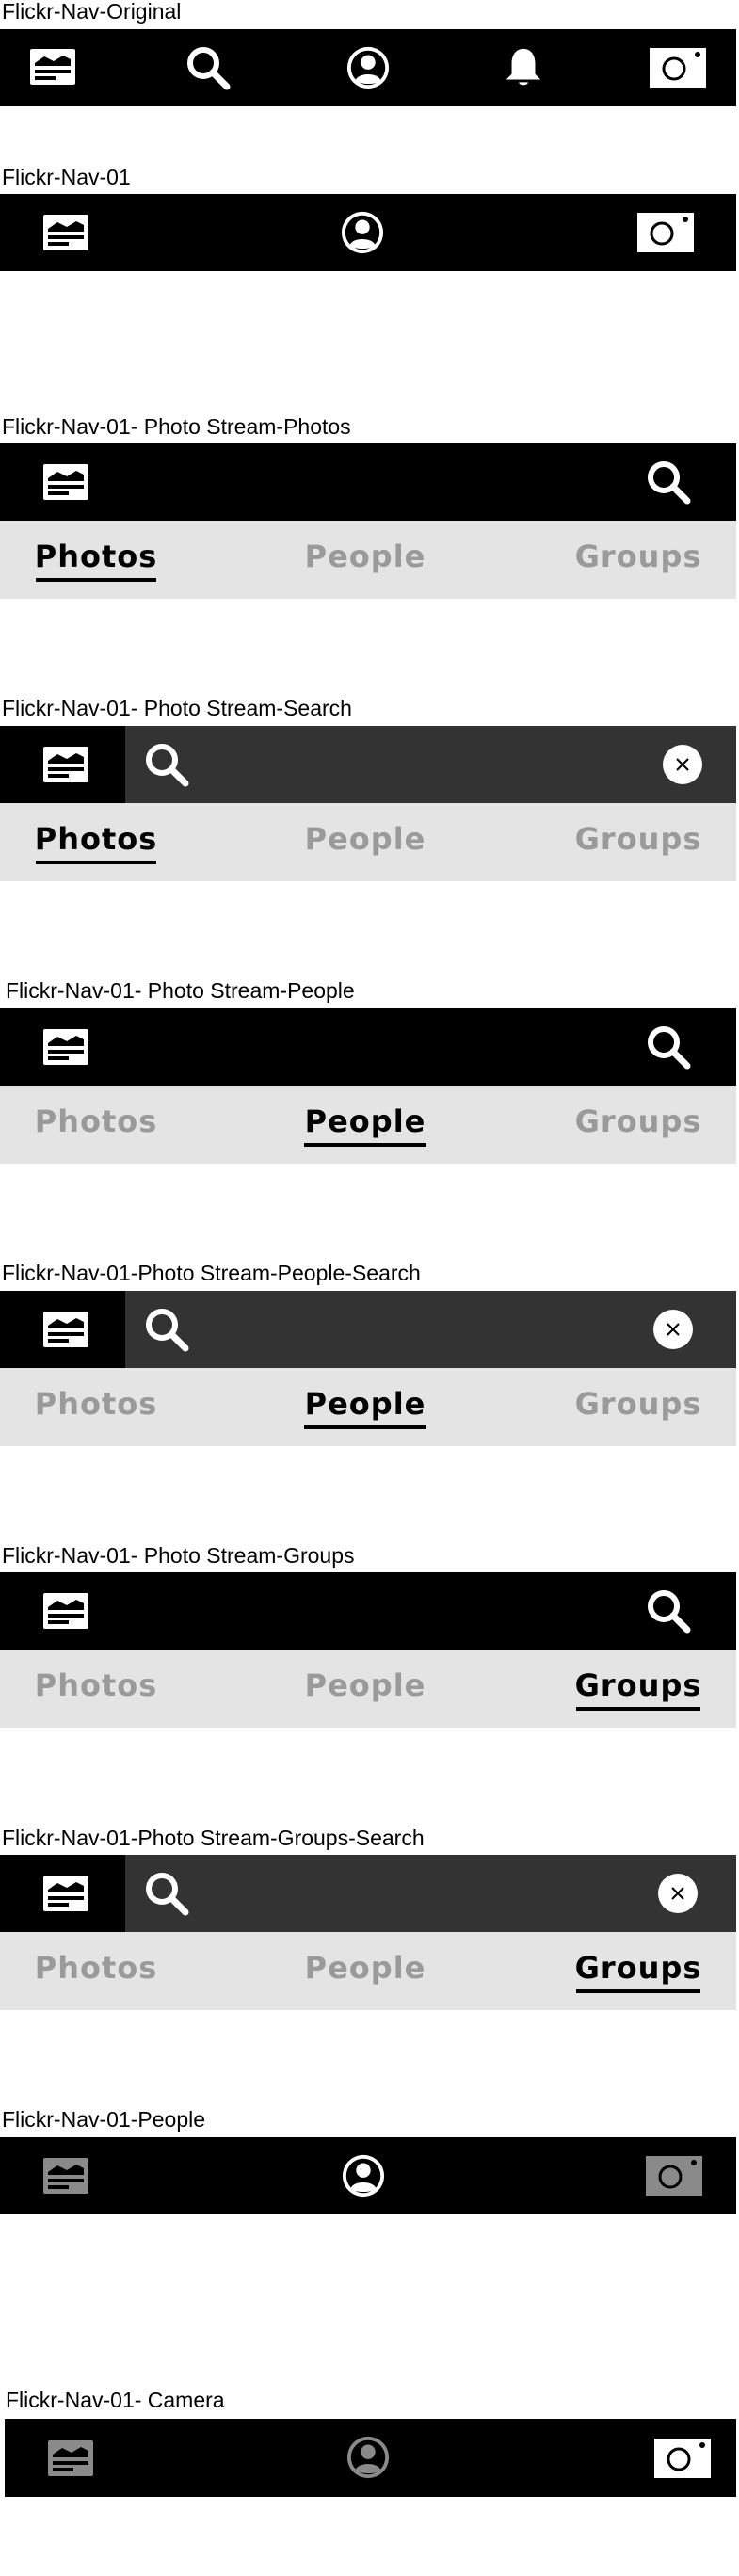 This screenshot has width=739, height=2576. What do you see at coordinates (176, 426) in the screenshot?
I see `section-label-photos: Flickr-Nav-01- Photo Stream-Photos` at bounding box center [176, 426].